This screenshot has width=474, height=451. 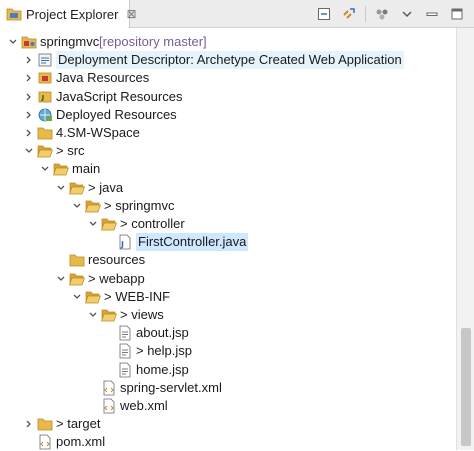 I want to click on tree-item-label: about.jsp, so click(x=162, y=333).